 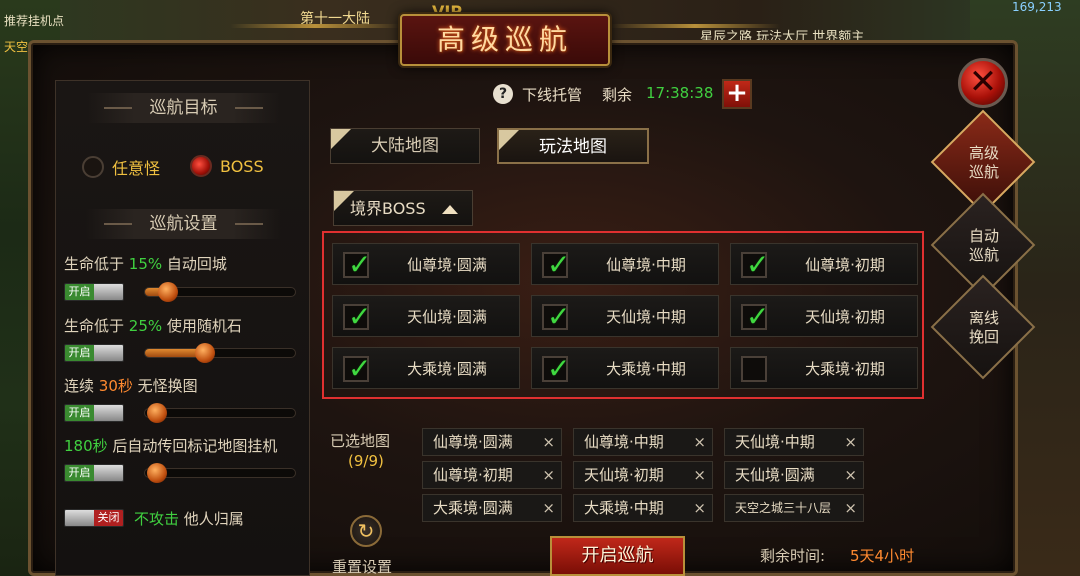 I want to click on no-attack-toggle-label: 关闭, so click(x=108, y=518).